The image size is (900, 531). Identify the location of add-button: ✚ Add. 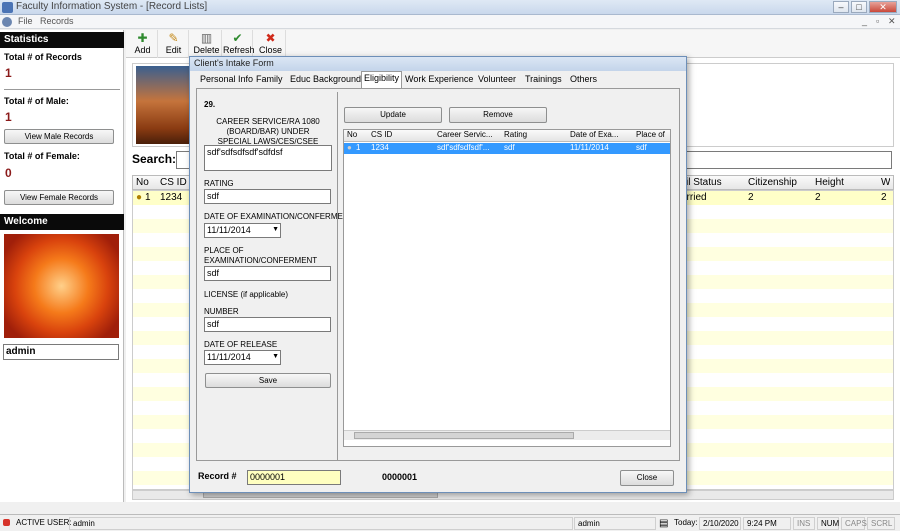
(143, 44).